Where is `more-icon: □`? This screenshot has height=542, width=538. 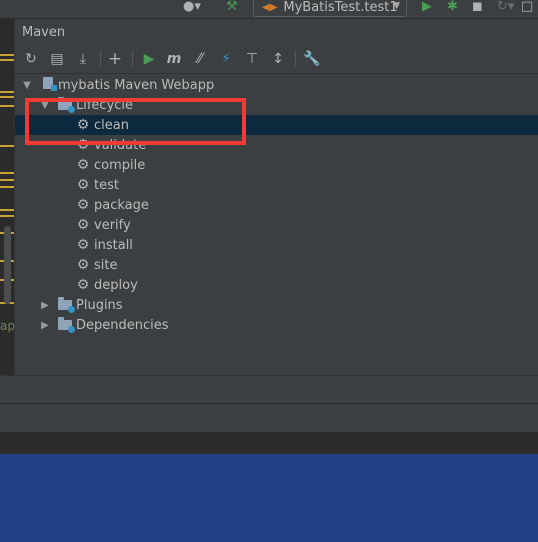 more-icon: □ is located at coordinates (527, 7).